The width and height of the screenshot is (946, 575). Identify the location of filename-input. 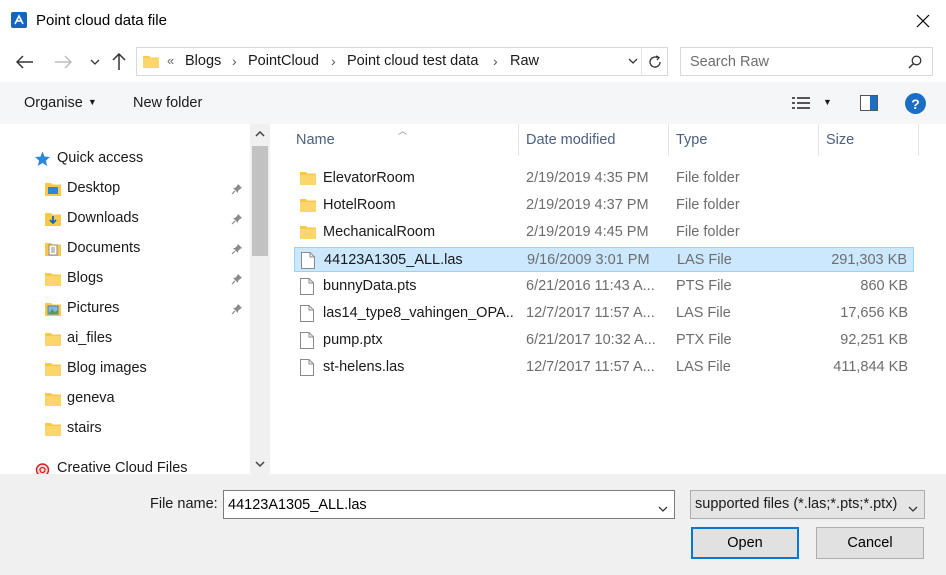
(434, 504).